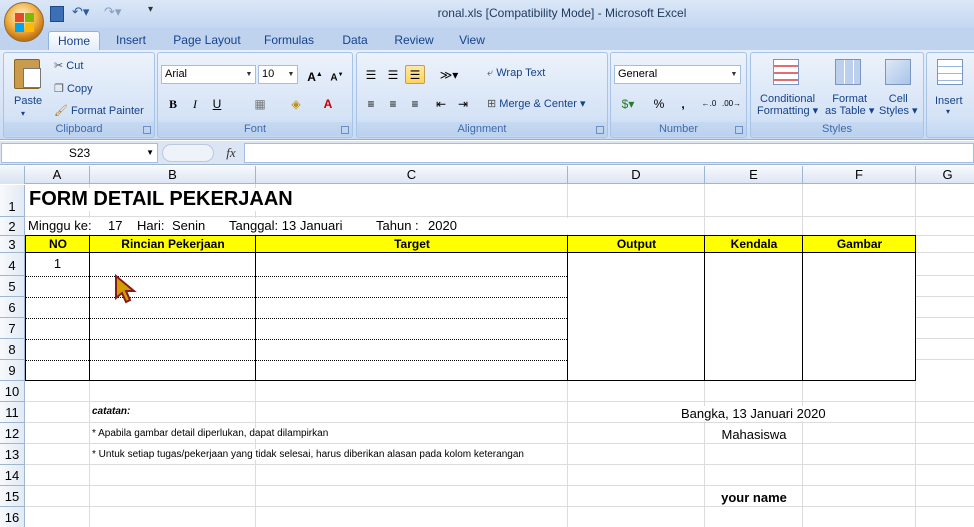  Describe the element at coordinates (173, 103) in the screenshot. I see `bold-button: B` at that location.